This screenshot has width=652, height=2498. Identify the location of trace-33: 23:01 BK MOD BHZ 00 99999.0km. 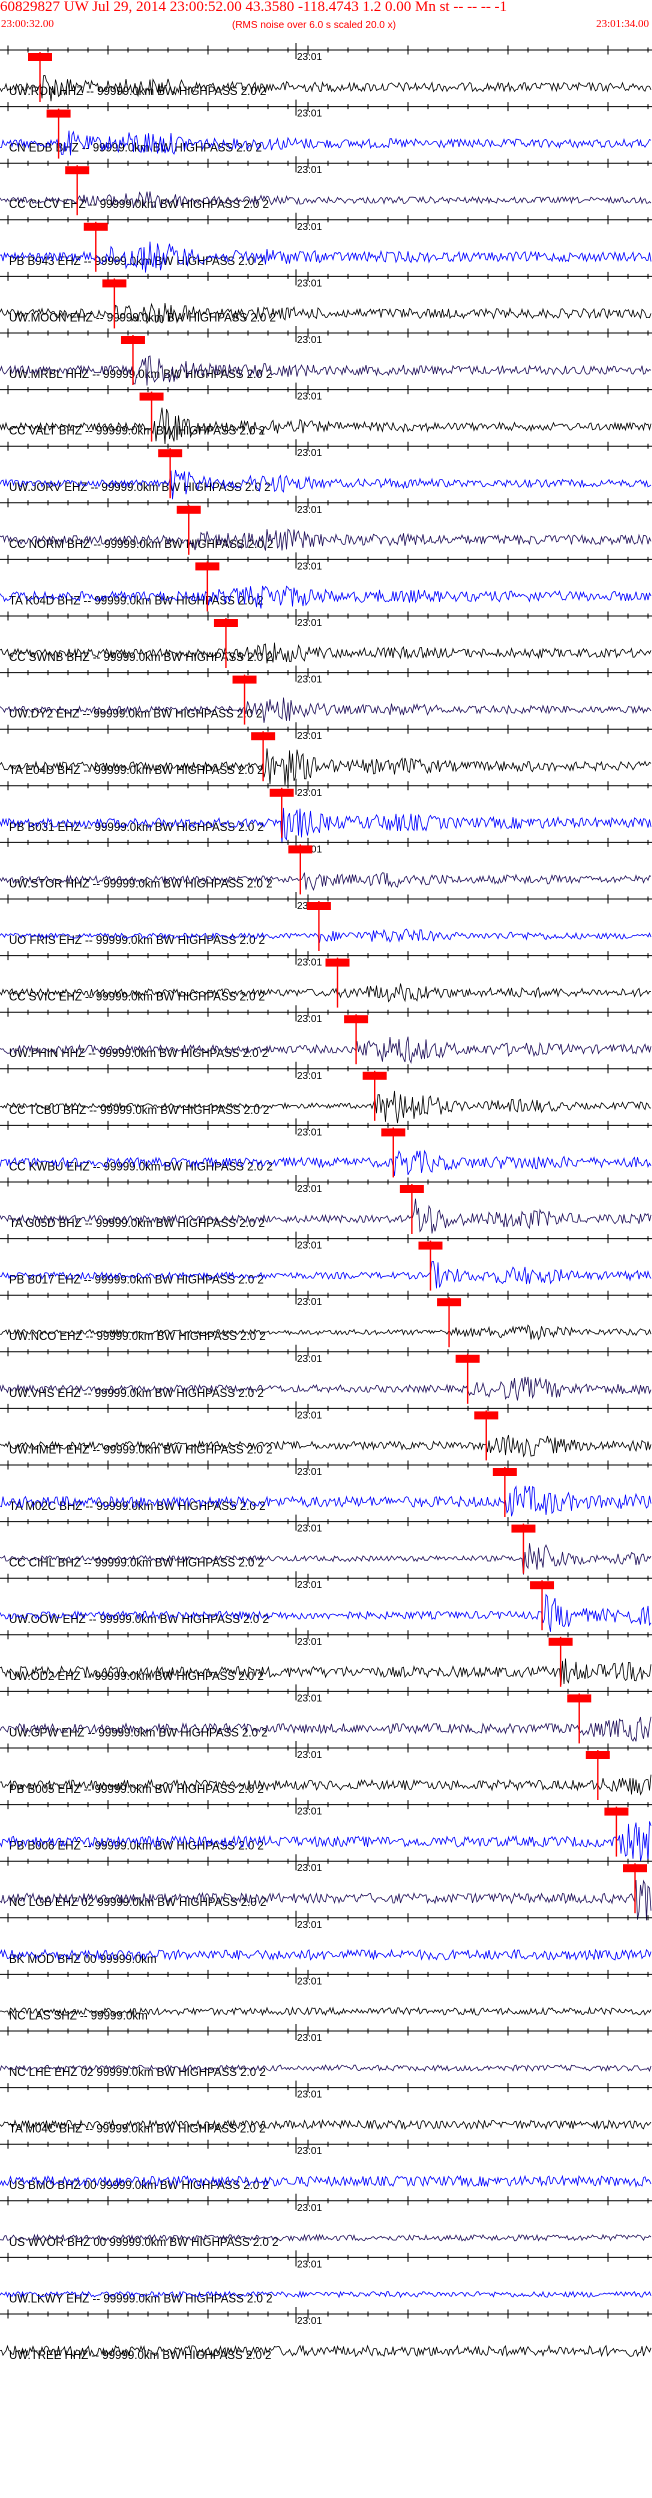
(326, 1938).